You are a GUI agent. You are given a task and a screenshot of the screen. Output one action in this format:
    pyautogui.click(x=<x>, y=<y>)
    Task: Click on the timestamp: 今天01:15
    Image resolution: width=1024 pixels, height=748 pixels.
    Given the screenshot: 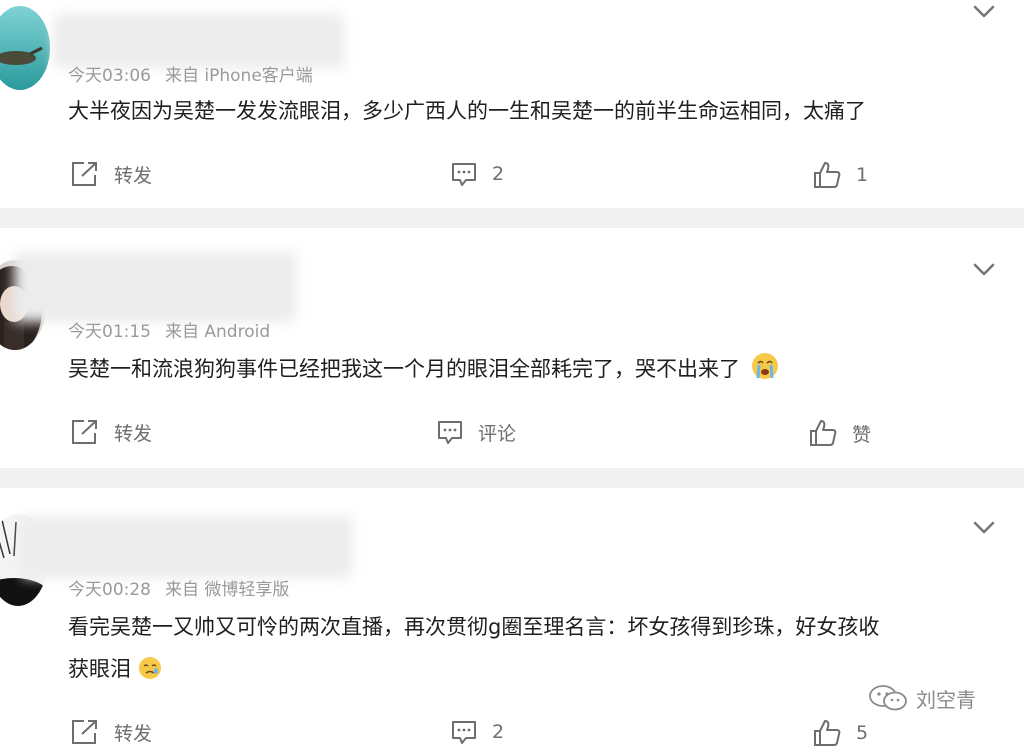 What is the action you would take?
    pyautogui.click(x=109, y=332)
    